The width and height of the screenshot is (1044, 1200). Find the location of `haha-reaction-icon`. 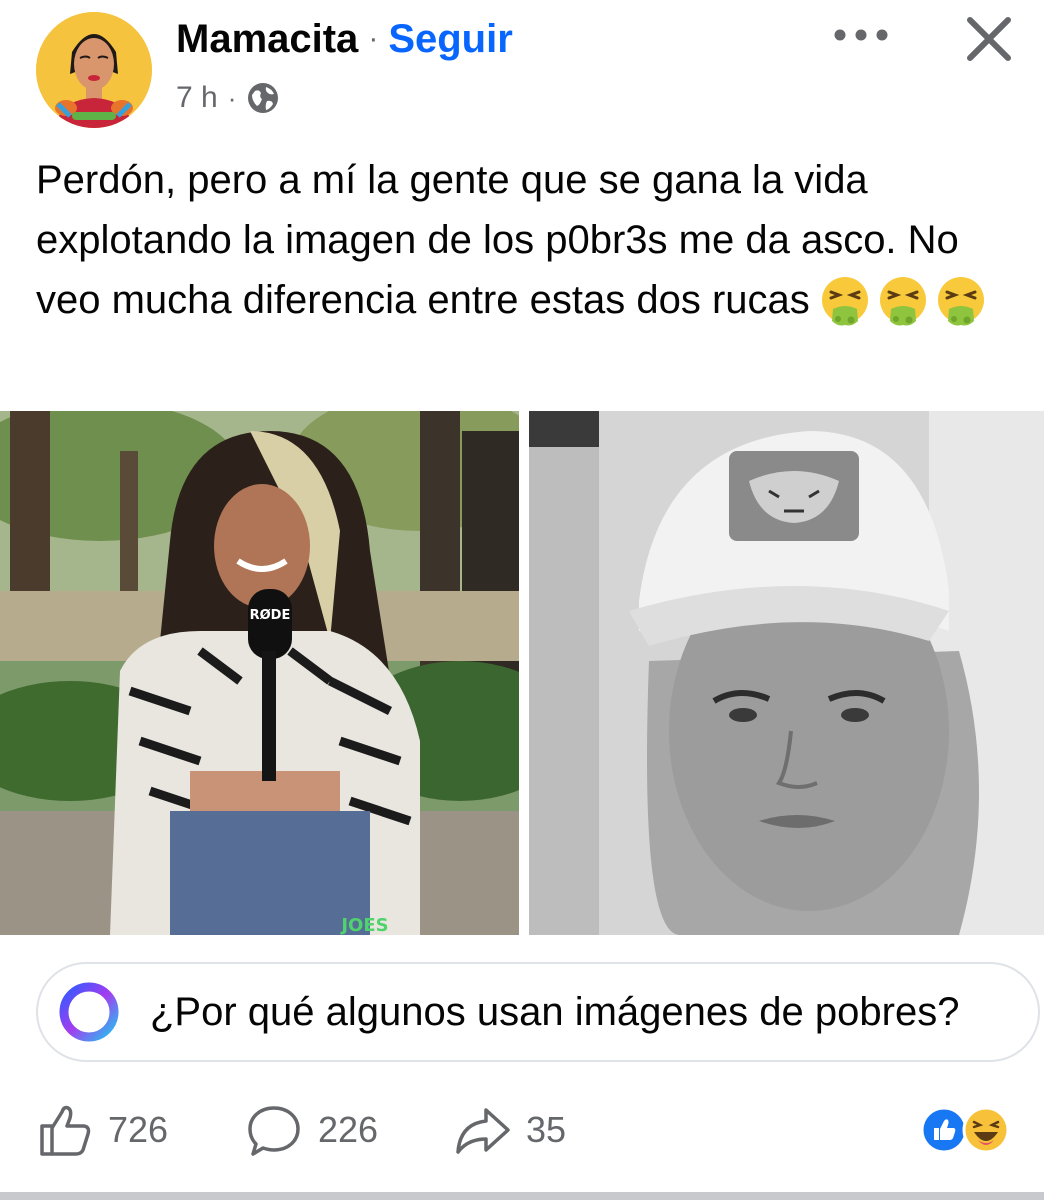

haha-reaction-icon is located at coordinates (986, 1130).